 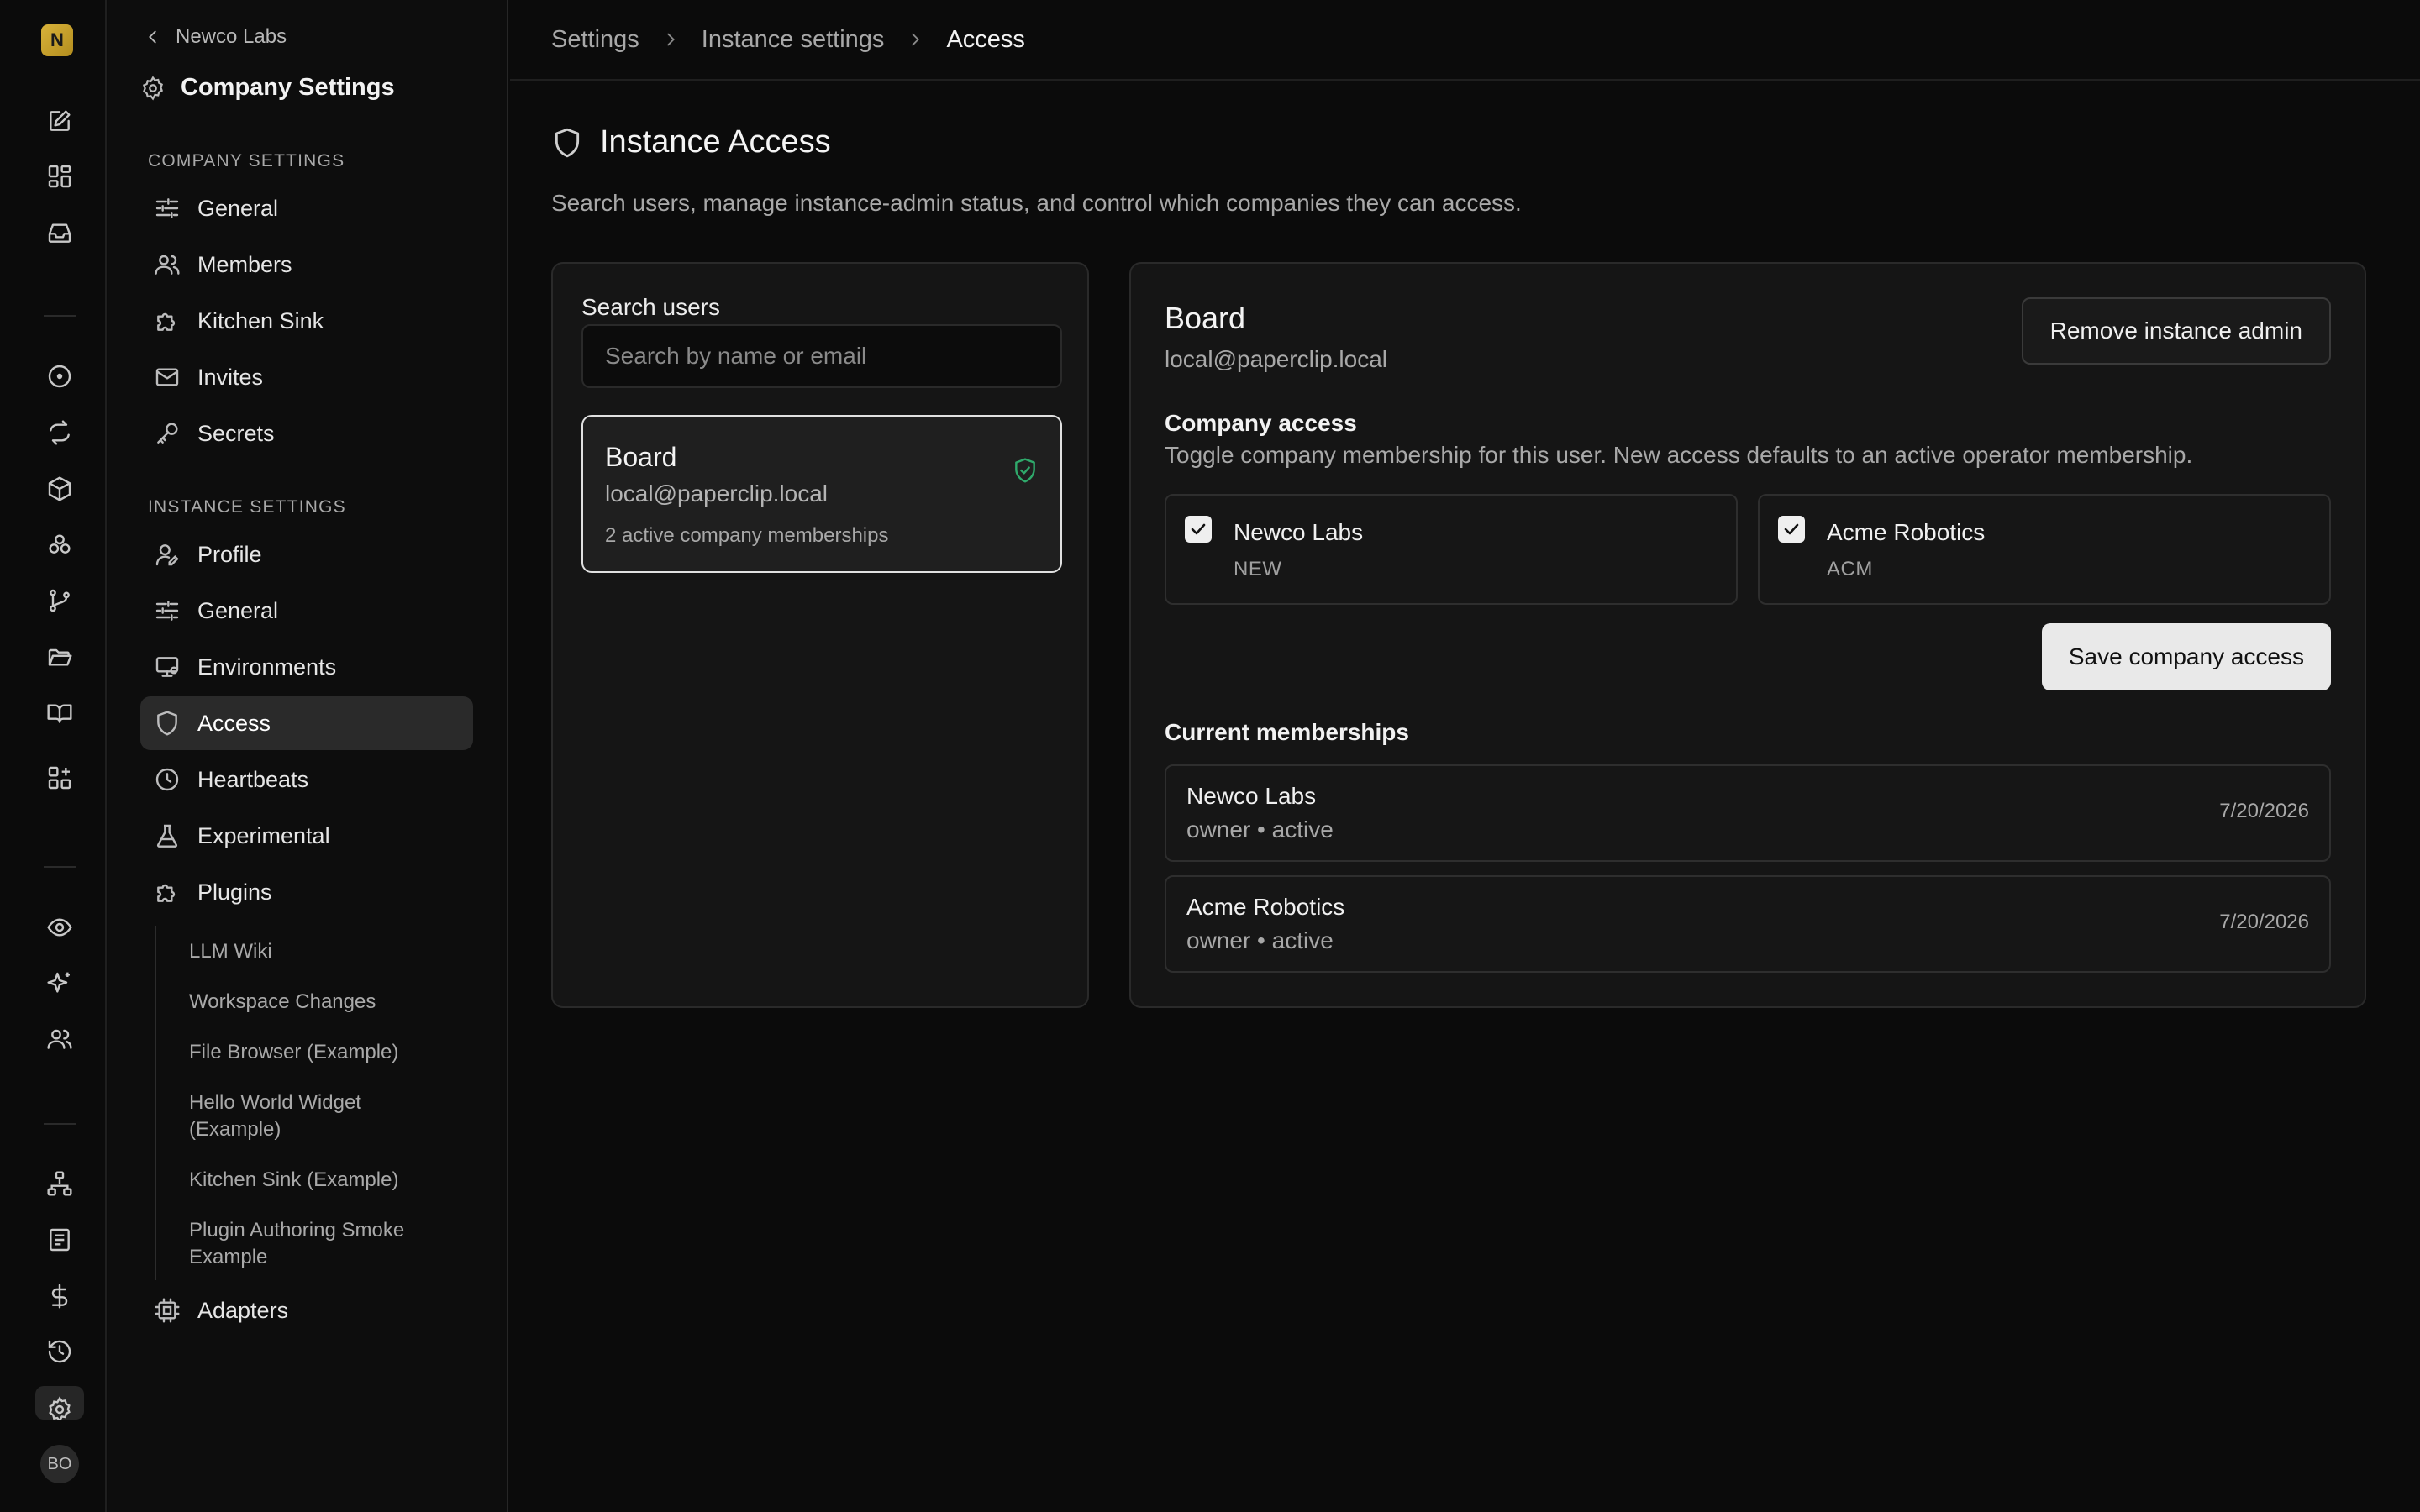 I want to click on settings-icon, so click(x=60, y=1403).